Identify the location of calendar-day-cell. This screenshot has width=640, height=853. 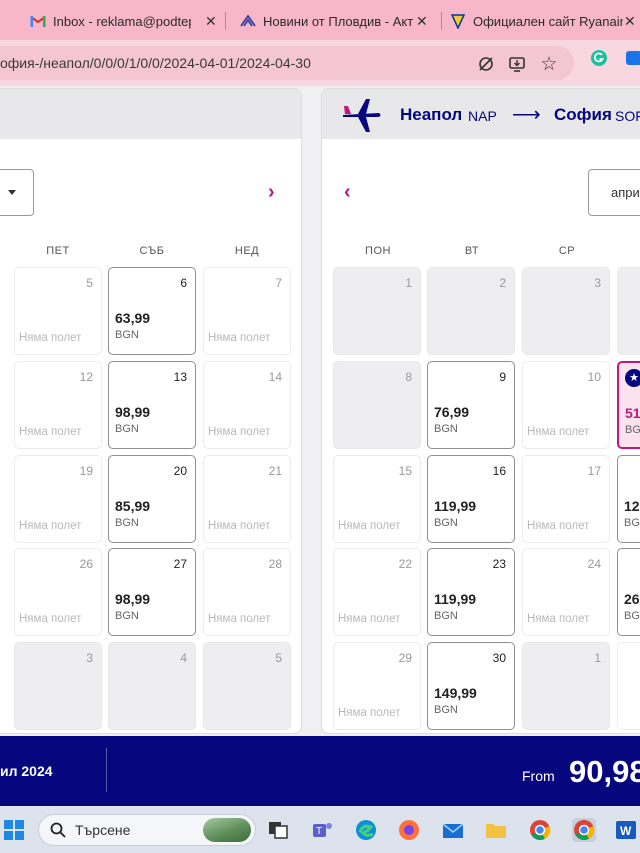
(628, 686).